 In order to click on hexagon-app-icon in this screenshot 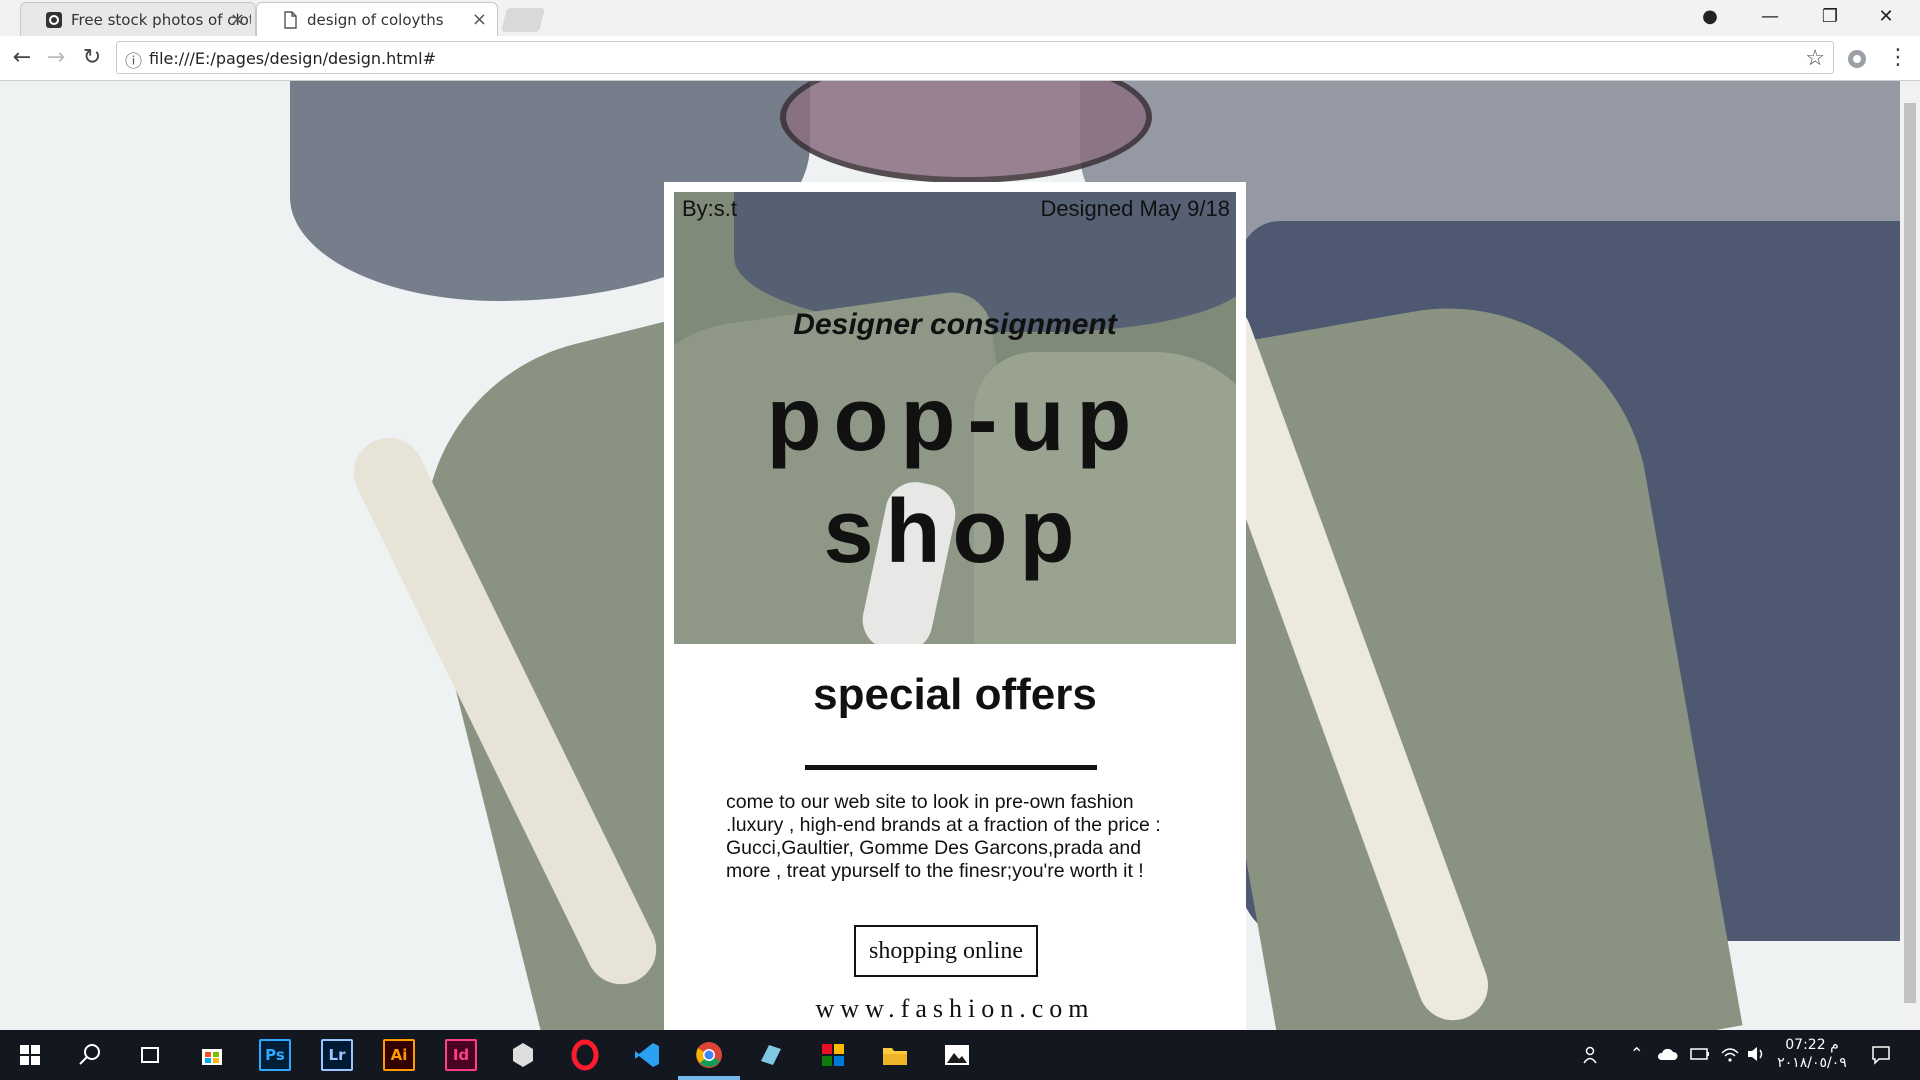, I will do `click(523, 1055)`.